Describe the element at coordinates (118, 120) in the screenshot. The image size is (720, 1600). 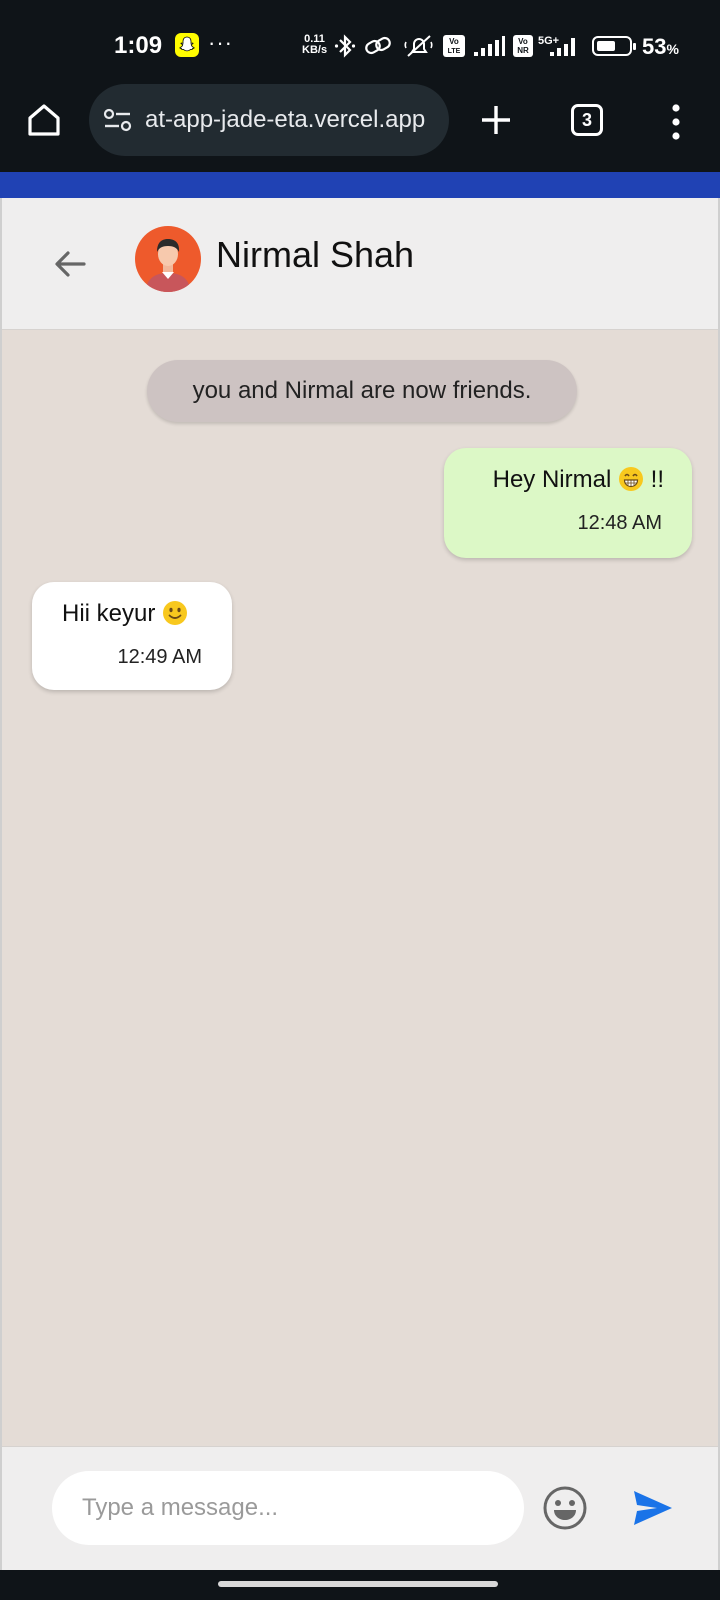
I see `site-settings-icon` at that location.